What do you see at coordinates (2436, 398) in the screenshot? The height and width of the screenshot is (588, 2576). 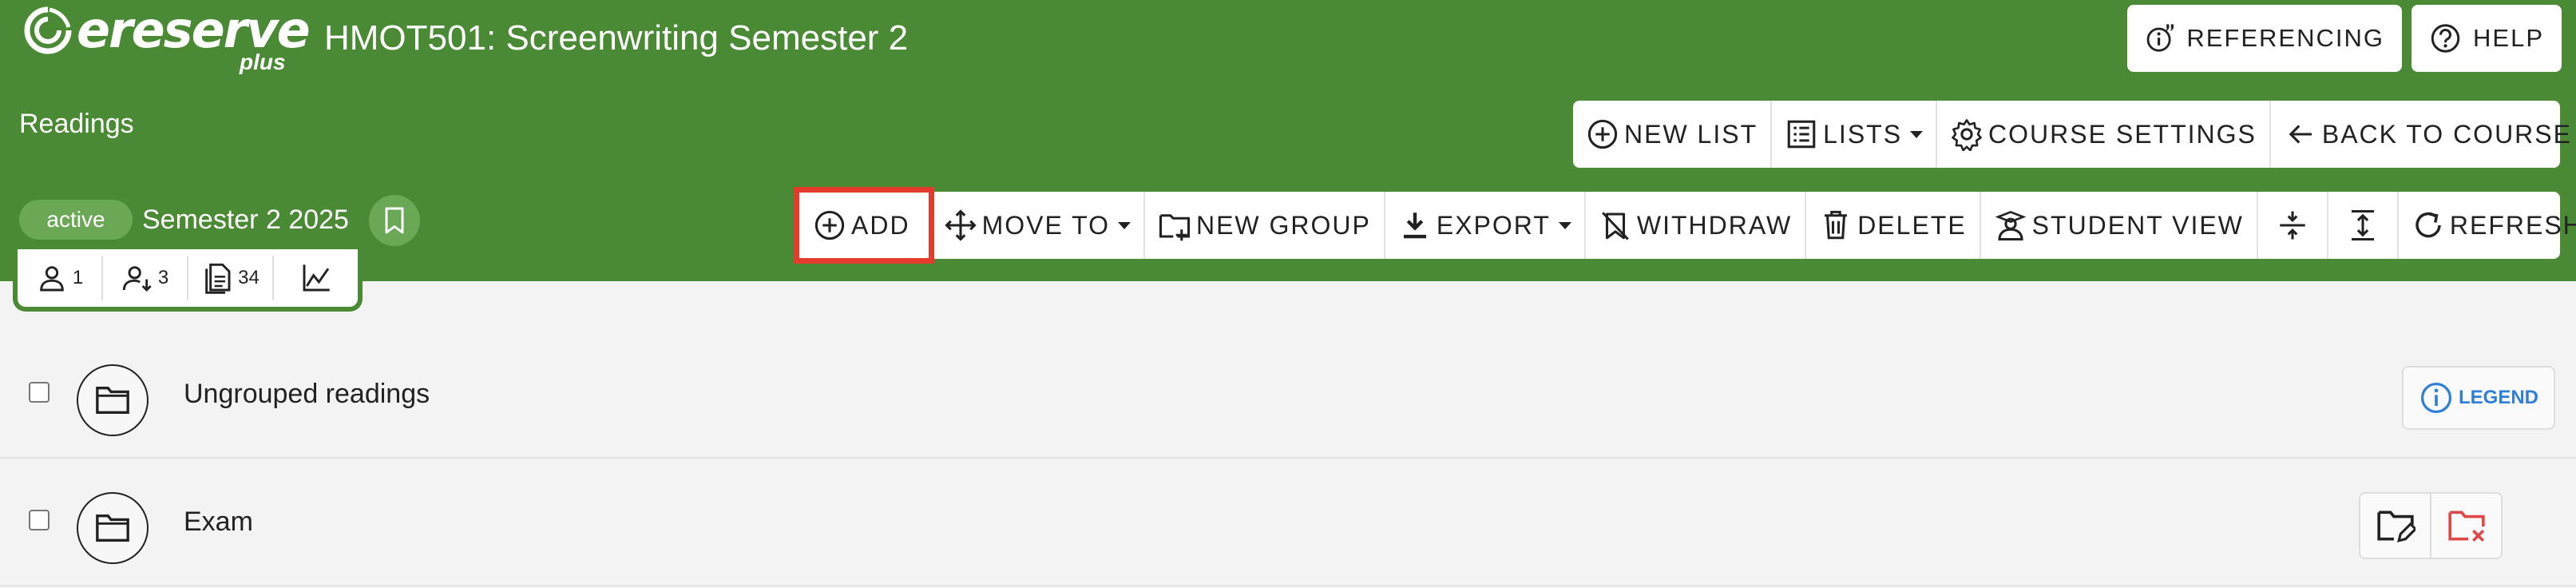 I see `info-icon` at bounding box center [2436, 398].